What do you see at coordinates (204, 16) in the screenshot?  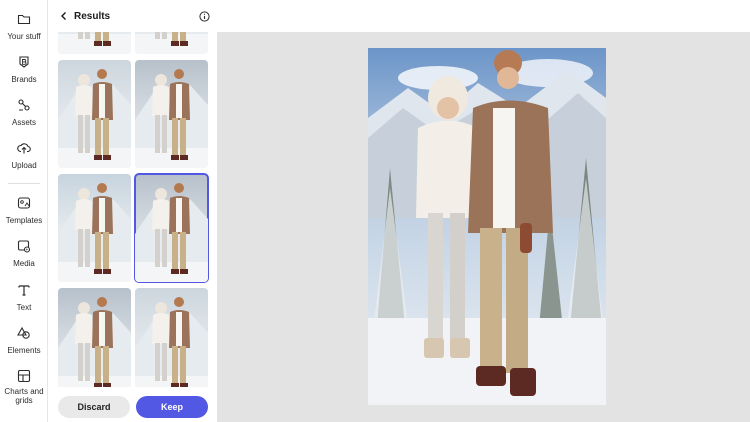 I see `info-icon` at bounding box center [204, 16].